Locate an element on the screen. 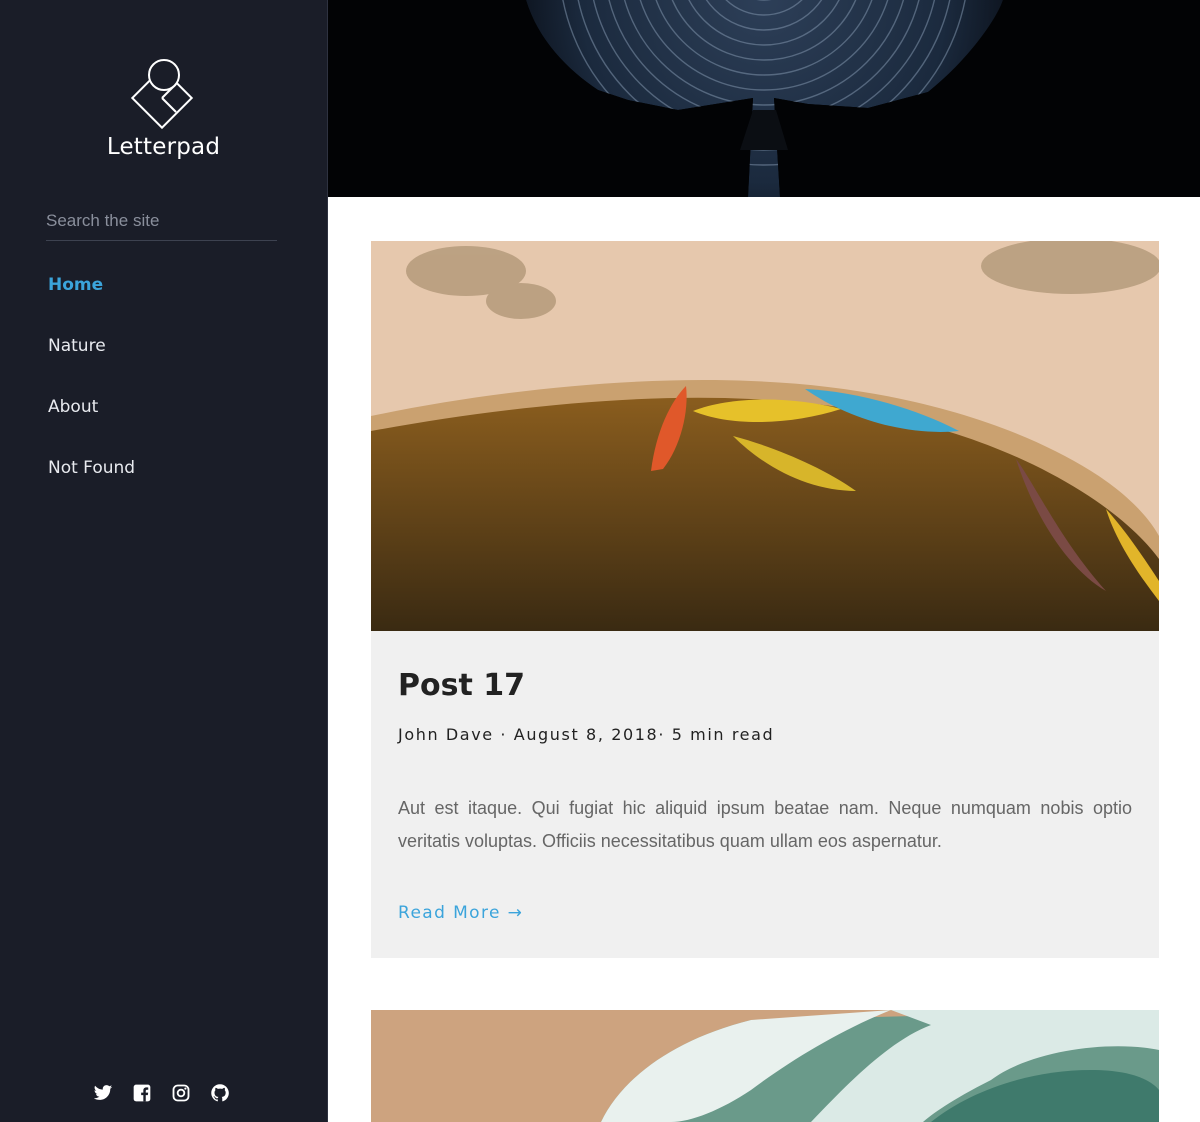  facebook-icon is located at coordinates (142, 1093).